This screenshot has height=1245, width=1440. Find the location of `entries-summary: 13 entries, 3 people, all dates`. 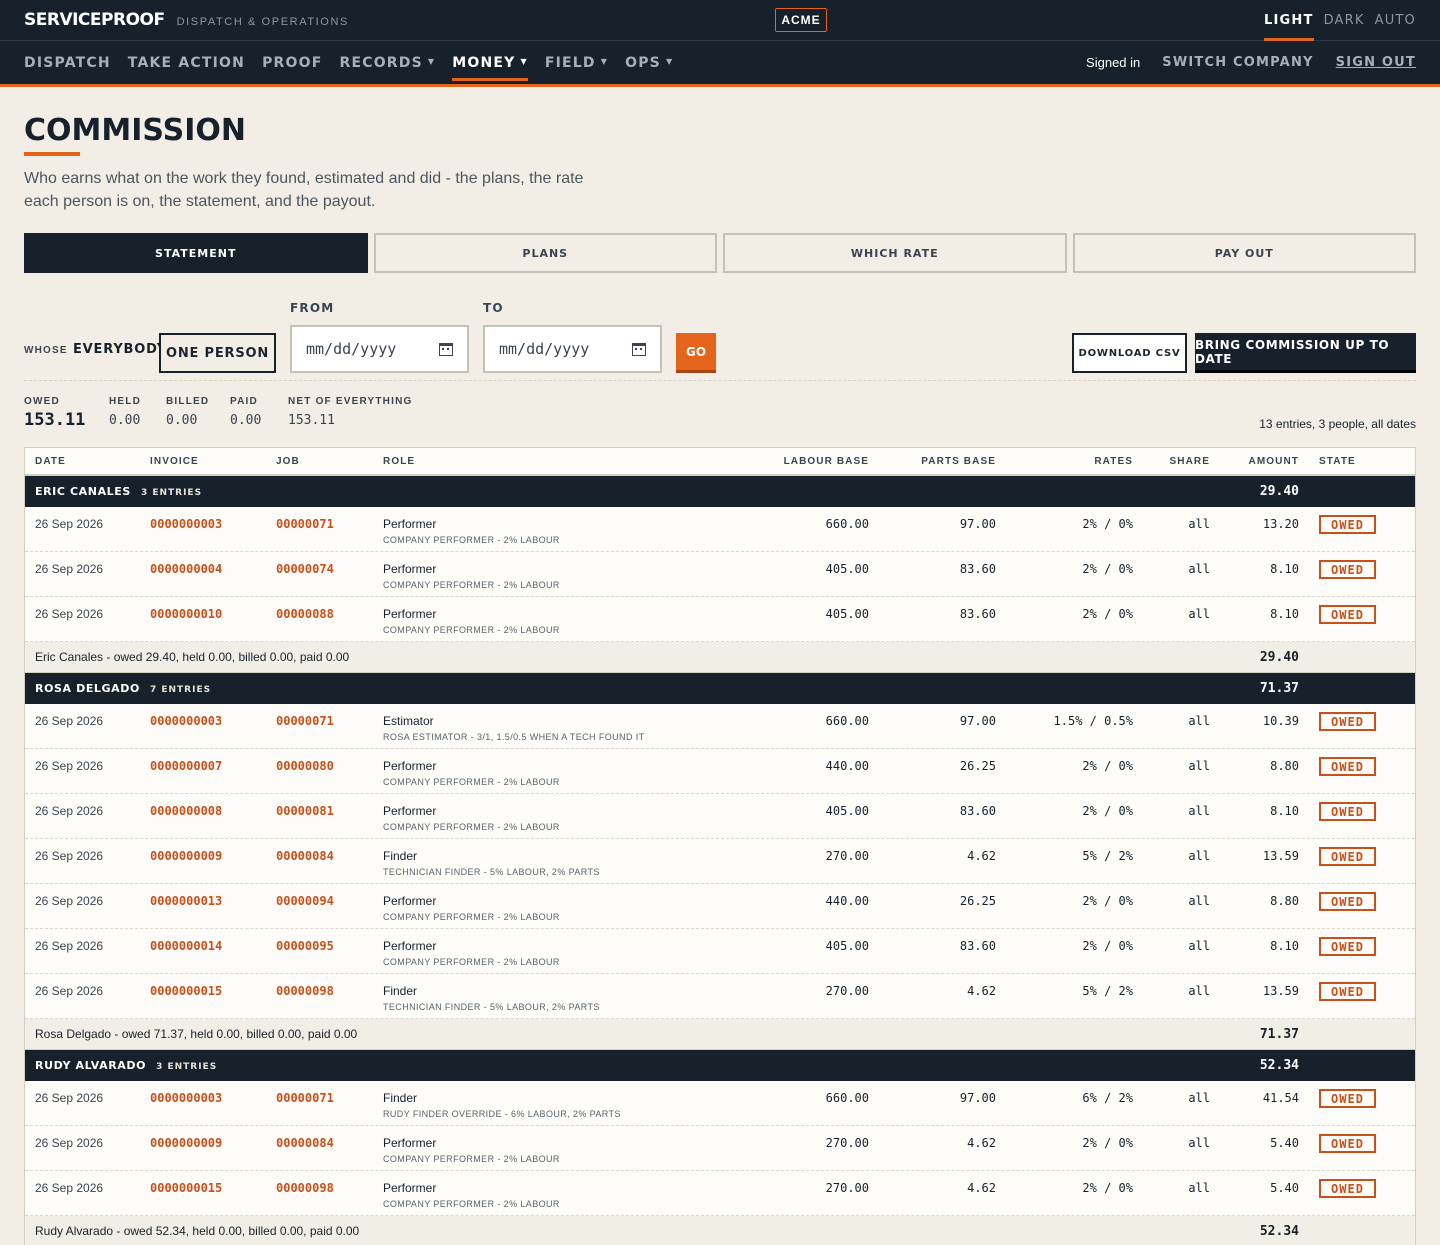

entries-summary: 13 entries, 3 people, all dates is located at coordinates (1337, 424).